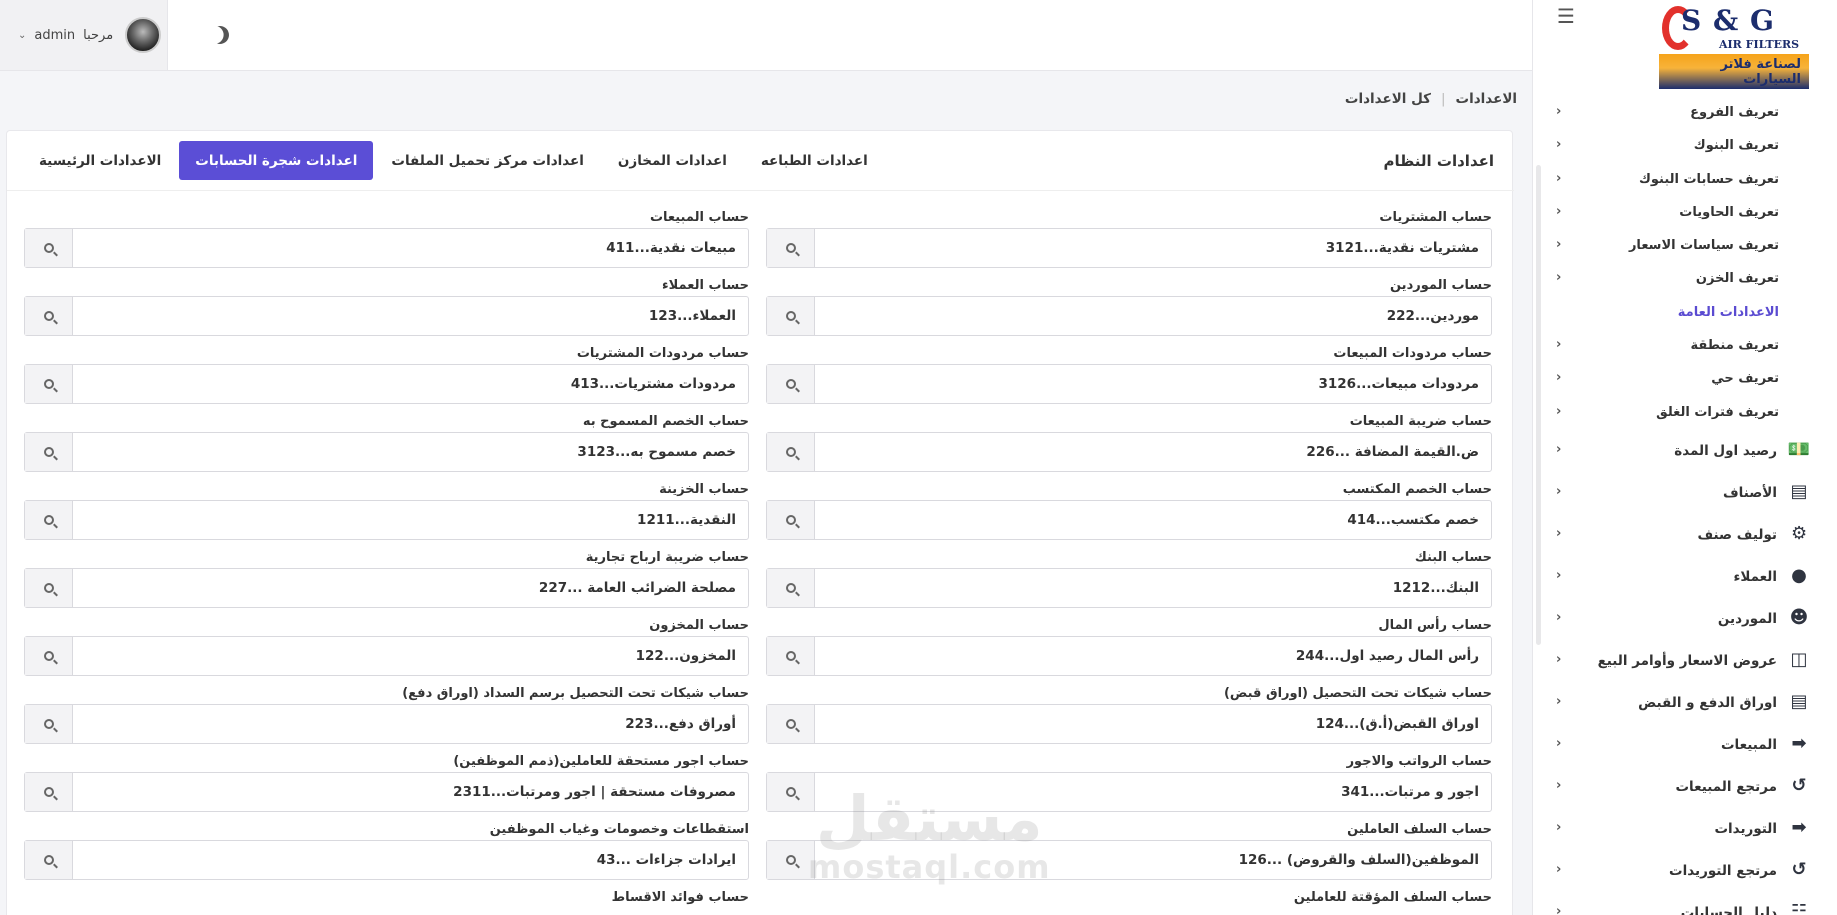 The height and width of the screenshot is (915, 1837). What do you see at coordinates (410, 588) in the screenshot?
I see `account-input: مصلحة الضرائب العامة ...227` at bounding box center [410, 588].